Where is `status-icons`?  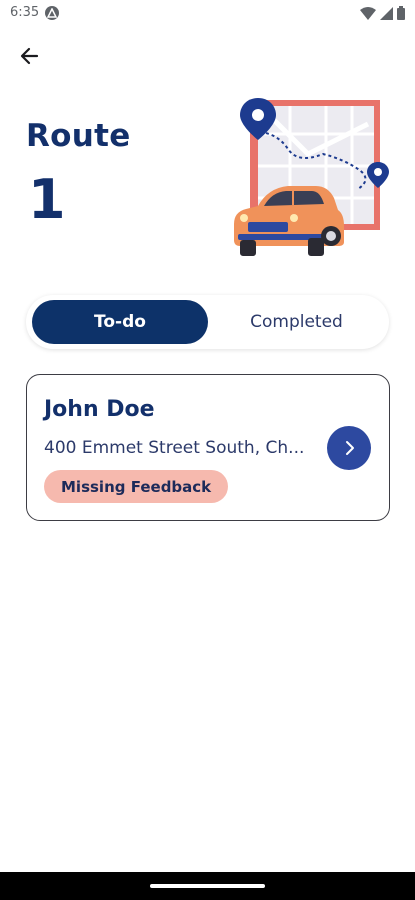 status-icons is located at coordinates (382, 13).